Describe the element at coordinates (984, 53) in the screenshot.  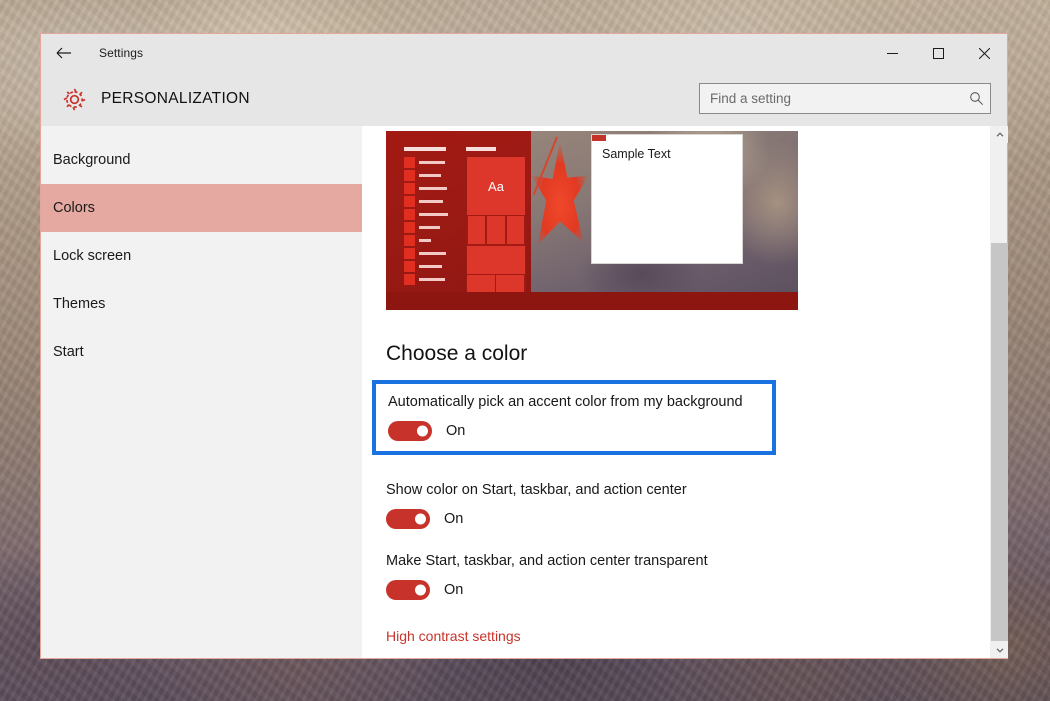
I see `close-icon` at that location.